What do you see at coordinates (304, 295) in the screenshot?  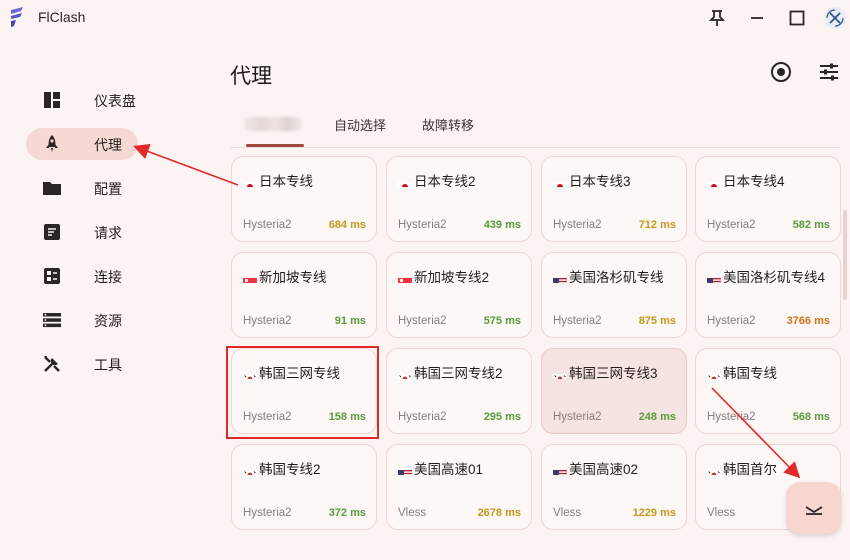 I see `proxy-card: 新加坡专线 Hysteria2 91 ms` at bounding box center [304, 295].